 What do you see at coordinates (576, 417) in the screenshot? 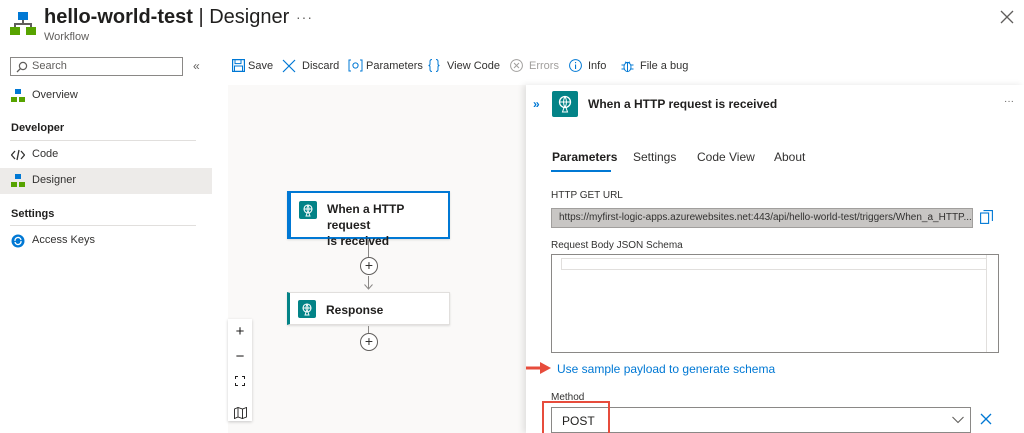
I see `annotation-highlight-box` at bounding box center [576, 417].